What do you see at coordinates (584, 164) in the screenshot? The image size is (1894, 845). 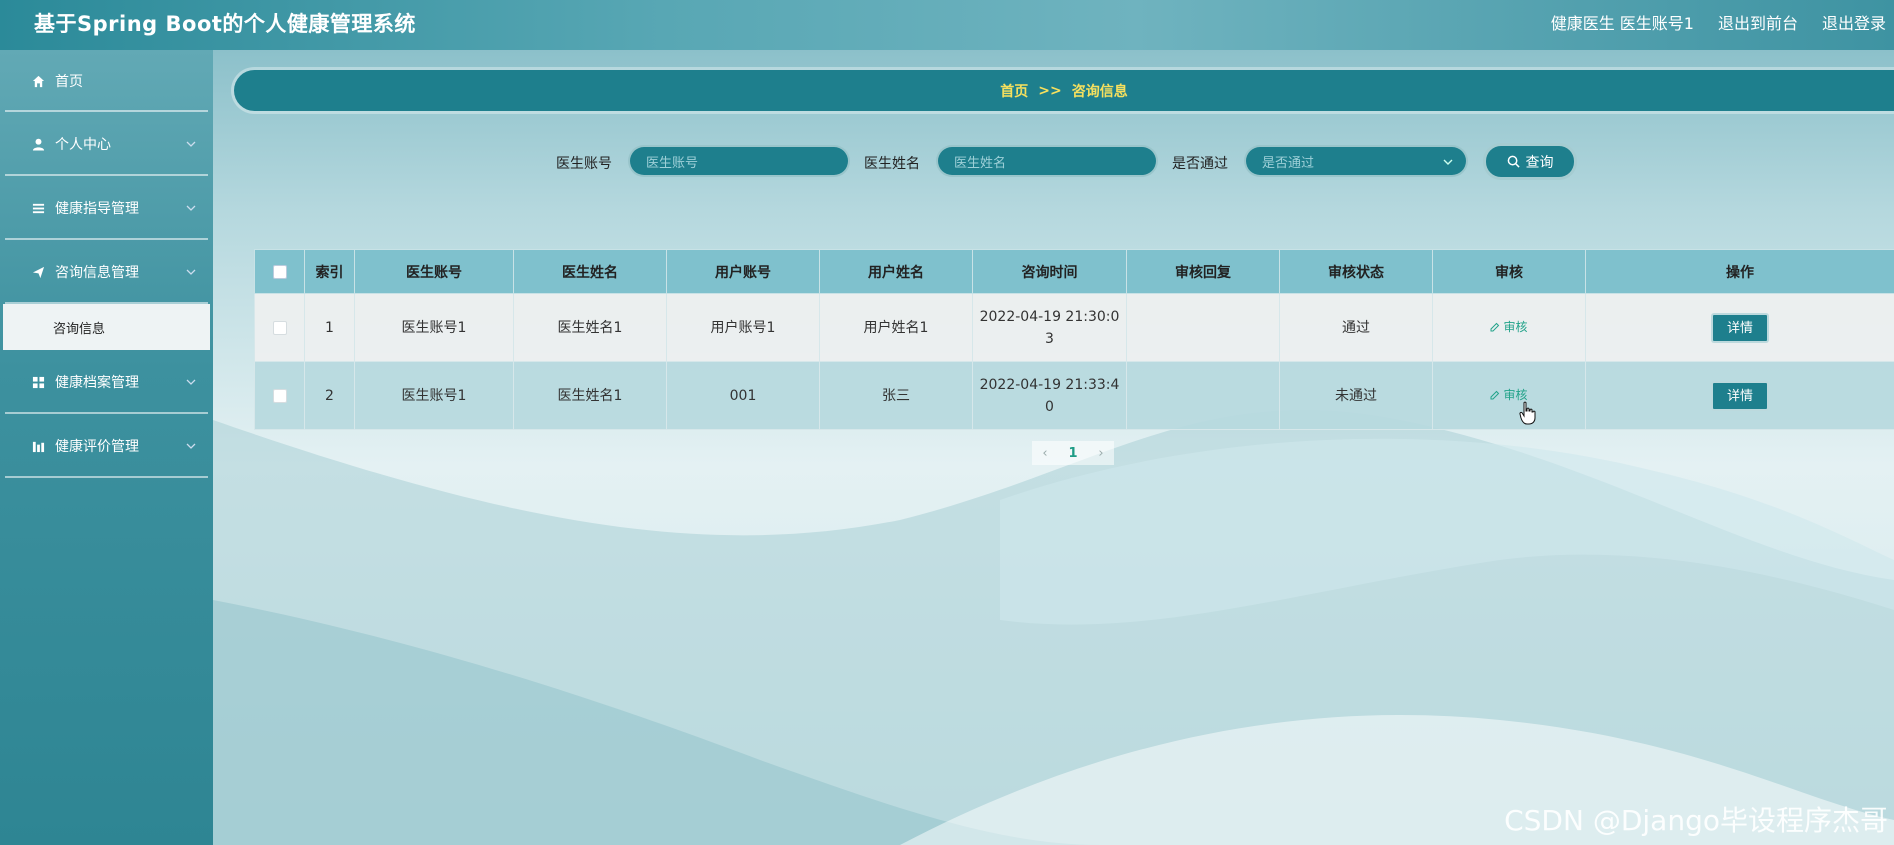 I see `doctor-account-label: 医生账号` at bounding box center [584, 164].